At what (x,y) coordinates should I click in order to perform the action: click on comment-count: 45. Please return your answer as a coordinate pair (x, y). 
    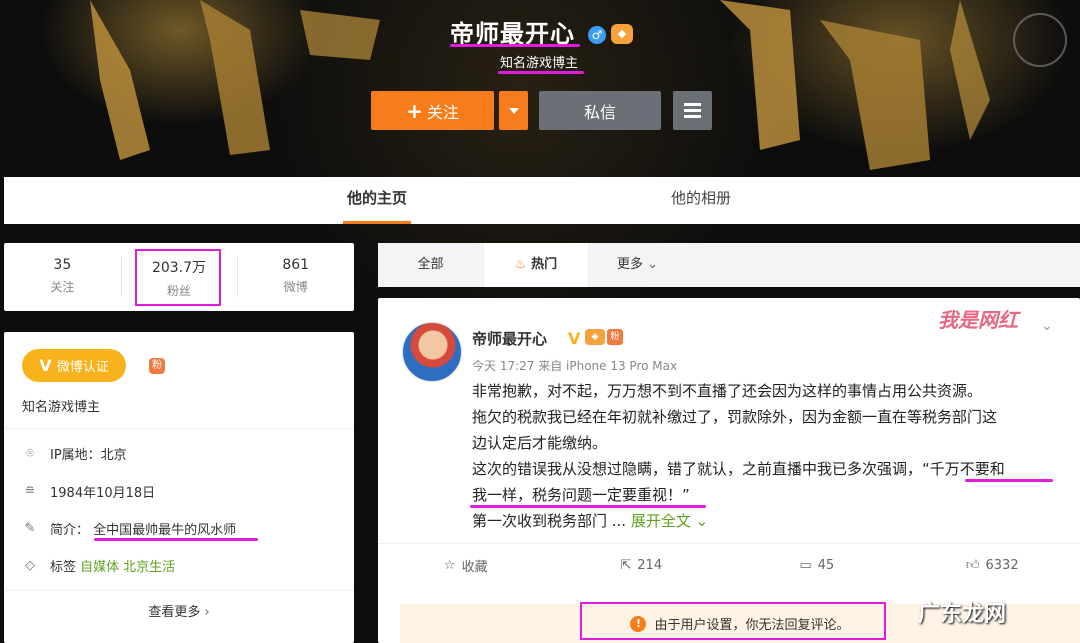
    Looking at the image, I should click on (826, 565).